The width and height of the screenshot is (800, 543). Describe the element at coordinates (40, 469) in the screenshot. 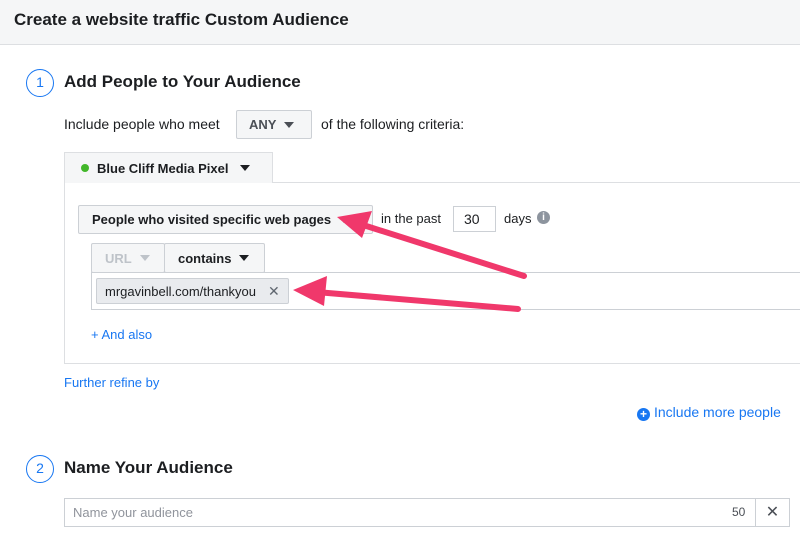

I see `step-2-badge: 2` at that location.